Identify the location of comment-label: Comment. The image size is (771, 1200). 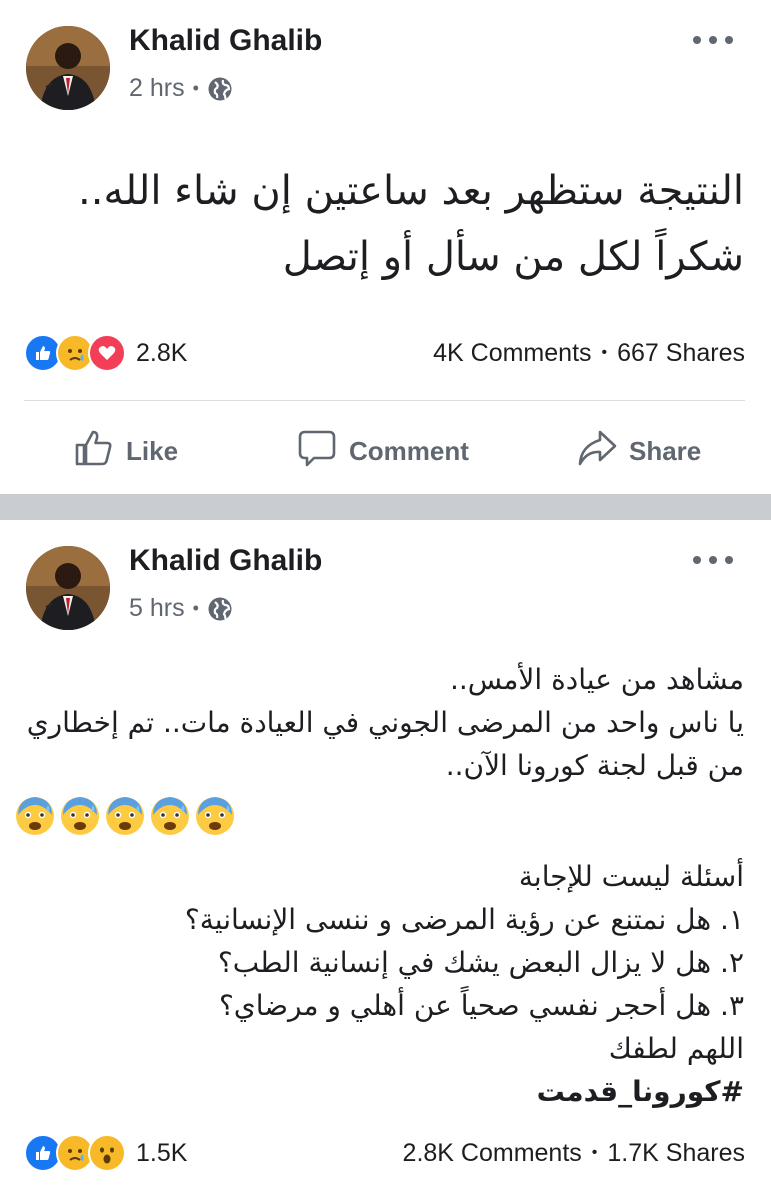
(409, 451).